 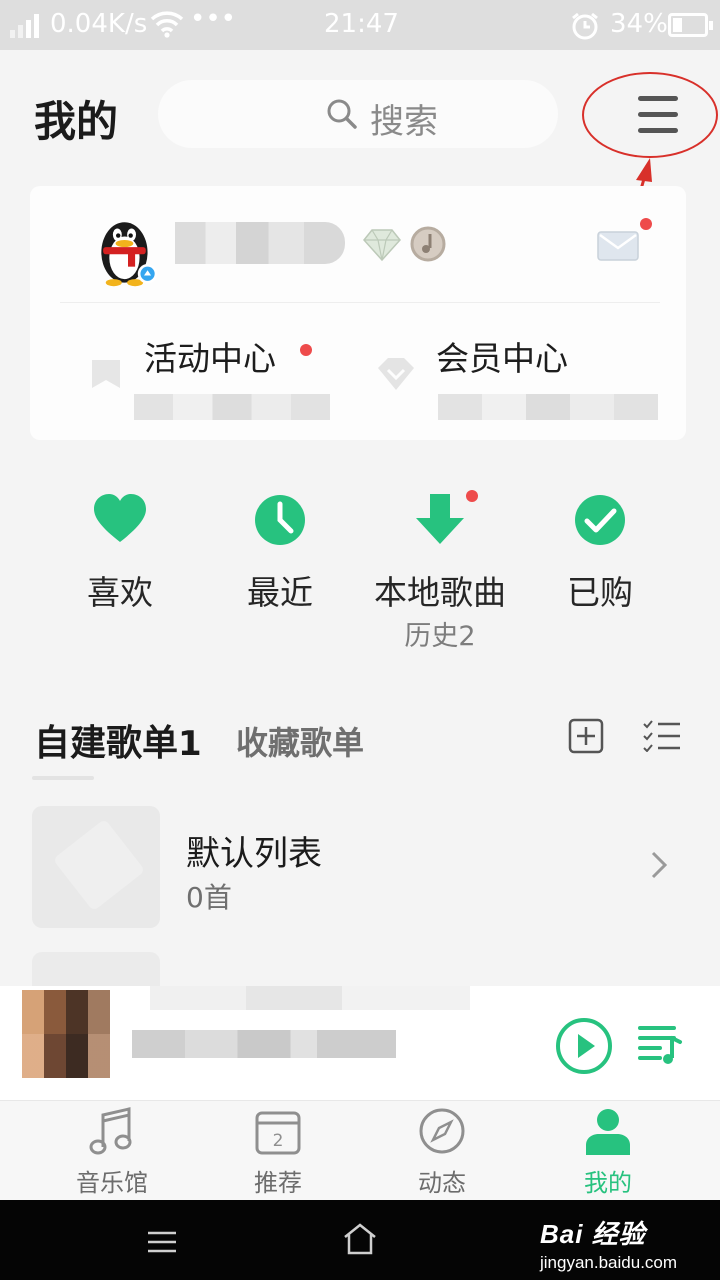 I want to click on nav-label: 我的, so click(x=608, y=1183).